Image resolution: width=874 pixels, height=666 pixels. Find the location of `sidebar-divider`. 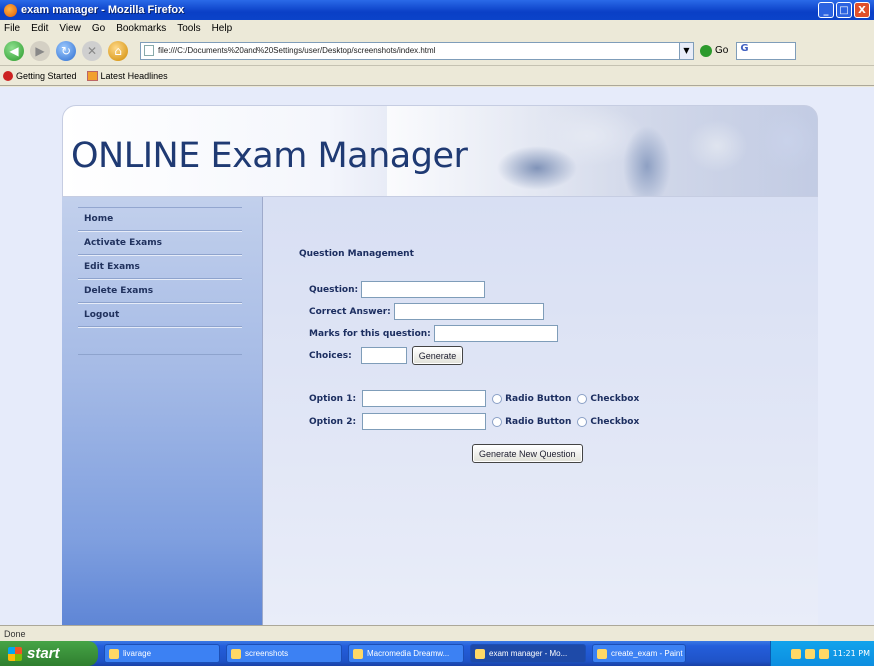

sidebar-divider is located at coordinates (160, 341).